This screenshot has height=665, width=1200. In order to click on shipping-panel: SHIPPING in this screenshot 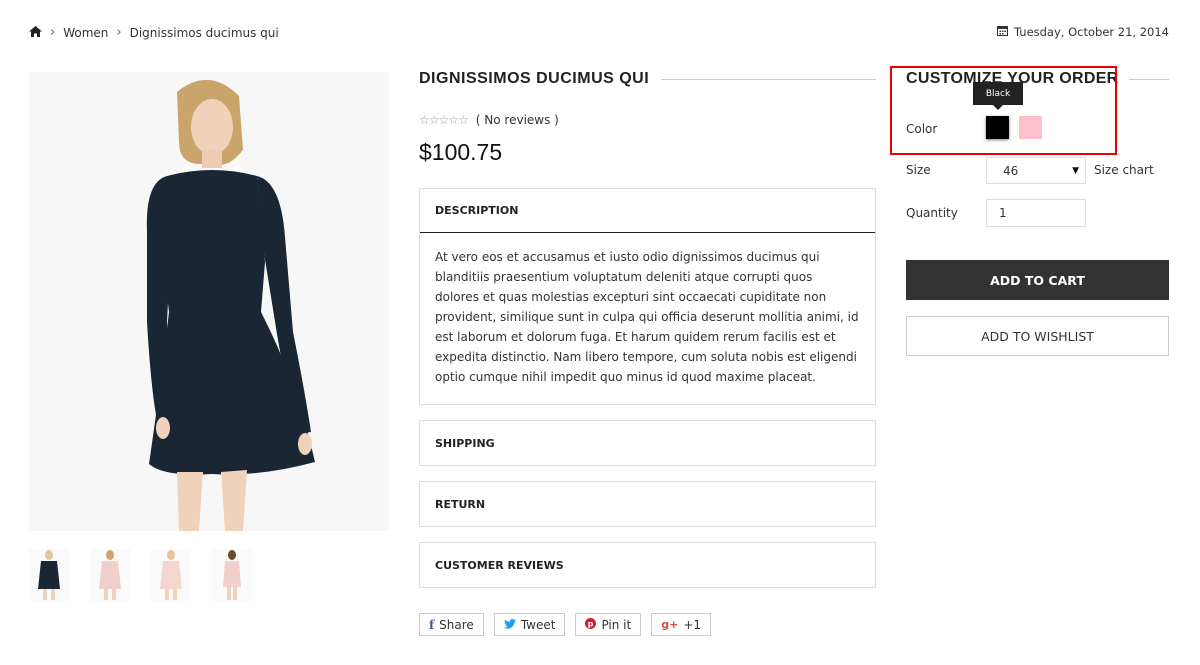, I will do `click(647, 443)`.